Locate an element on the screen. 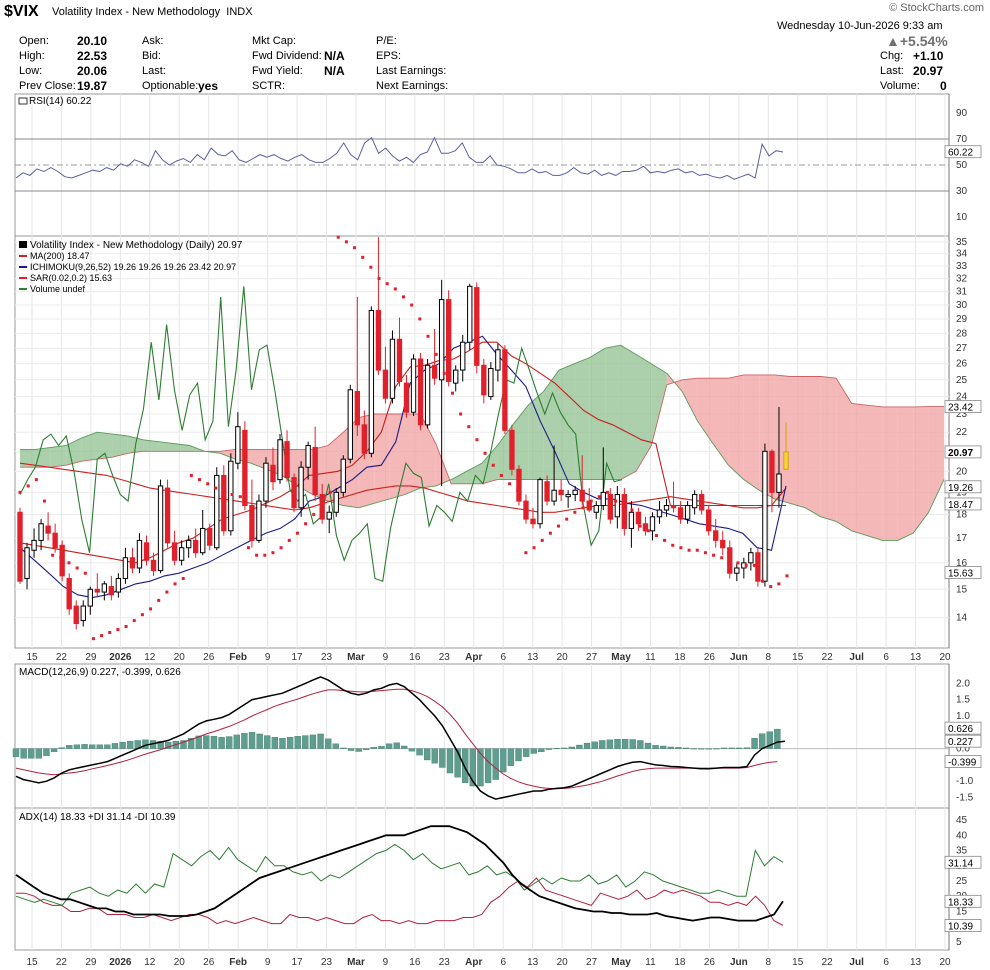 The image size is (990, 970). x-tick-label: 20 is located at coordinates (945, 657).